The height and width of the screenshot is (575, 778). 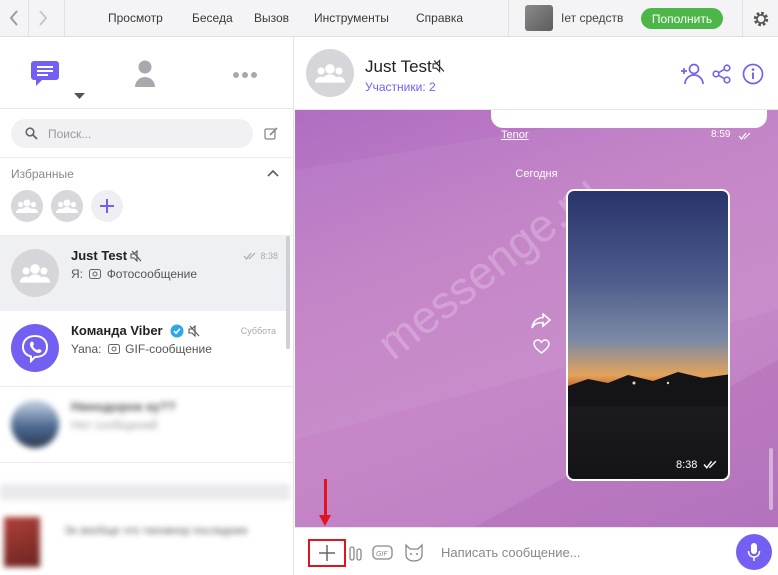 I want to click on chat-preview-text: Нет сообщений, so click(x=114, y=425).